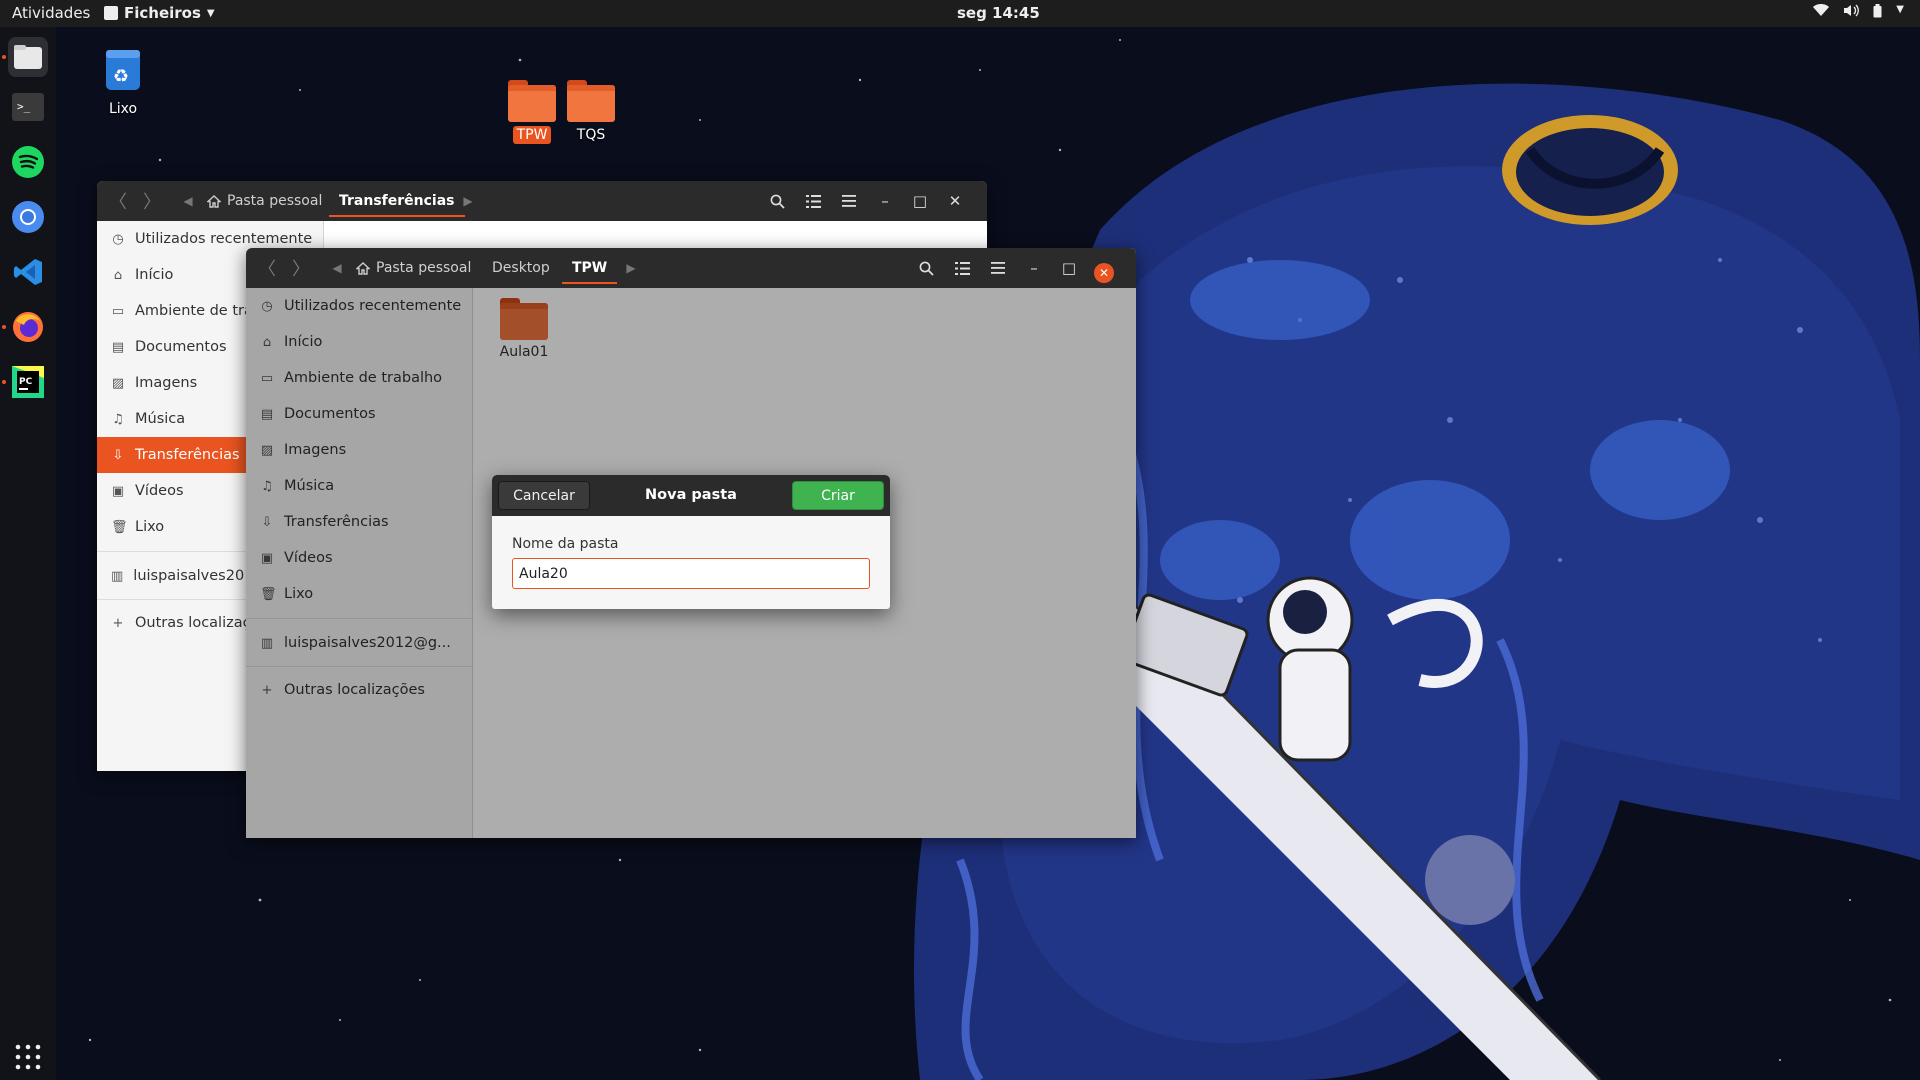 This screenshot has height=1080, width=1920. I want to click on minimize-icon: –, so click(1034, 268).